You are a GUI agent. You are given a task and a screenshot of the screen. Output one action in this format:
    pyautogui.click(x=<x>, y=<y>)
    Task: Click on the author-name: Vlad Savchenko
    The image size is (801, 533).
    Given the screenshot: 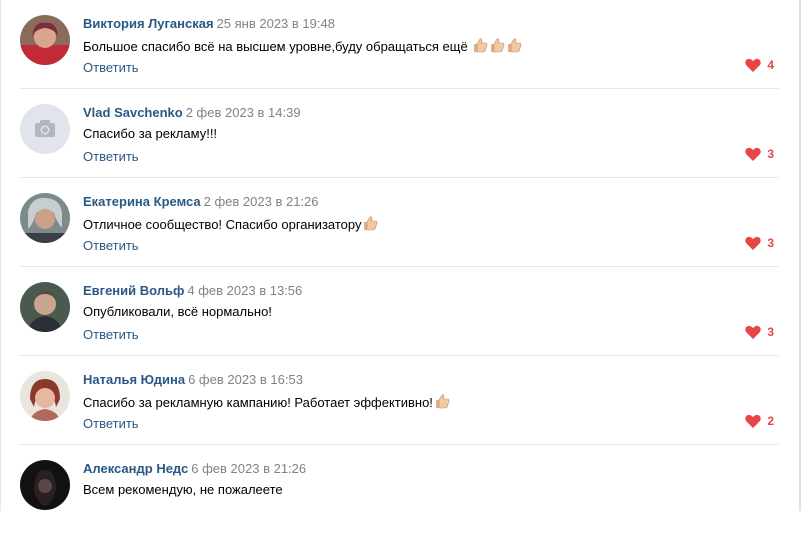 What is the action you would take?
    pyautogui.click(x=133, y=112)
    